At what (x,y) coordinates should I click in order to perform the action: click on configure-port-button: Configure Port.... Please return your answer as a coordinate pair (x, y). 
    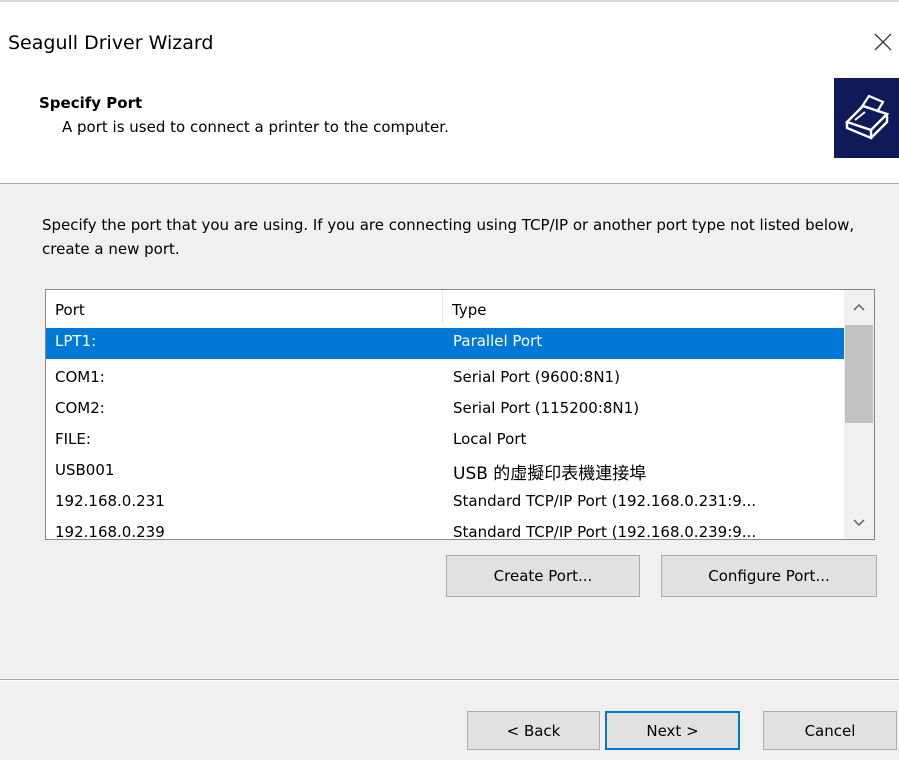
    Looking at the image, I should click on (769, 576).